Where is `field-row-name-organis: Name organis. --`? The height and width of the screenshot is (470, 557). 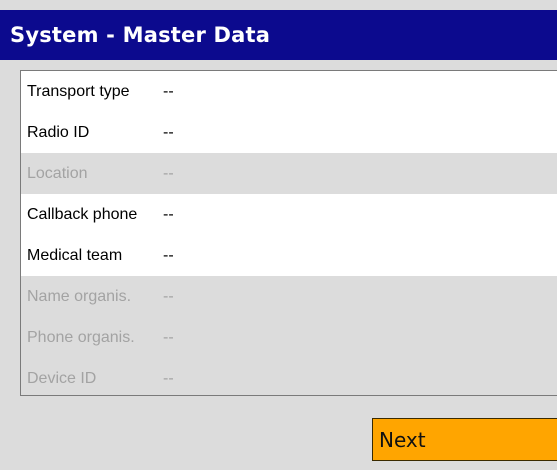
field-row-name-organis: Name organis. -- is located at coordinates (289, 296).